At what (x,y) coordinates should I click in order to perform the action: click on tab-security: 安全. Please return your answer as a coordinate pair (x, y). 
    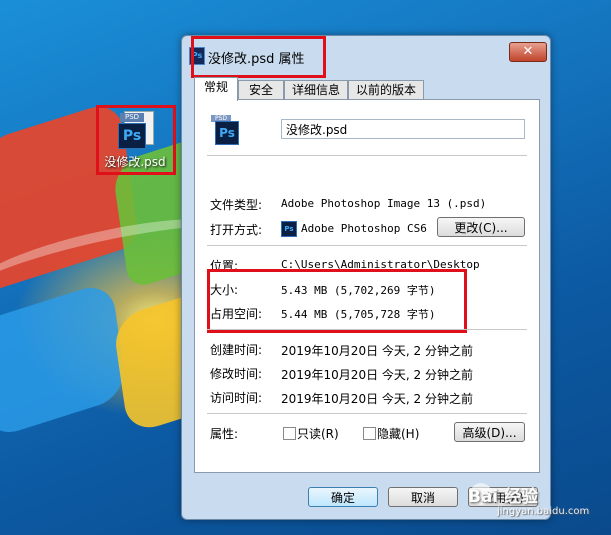
    Looking at the image, I should click on (261, 90).